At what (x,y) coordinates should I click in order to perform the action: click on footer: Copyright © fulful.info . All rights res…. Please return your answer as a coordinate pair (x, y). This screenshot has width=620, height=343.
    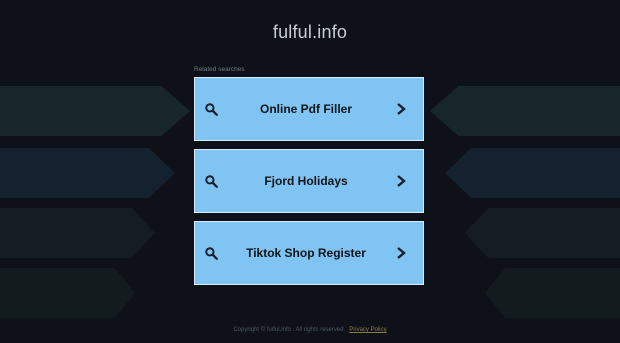
    Looking at the image, I should click on (310, 330).